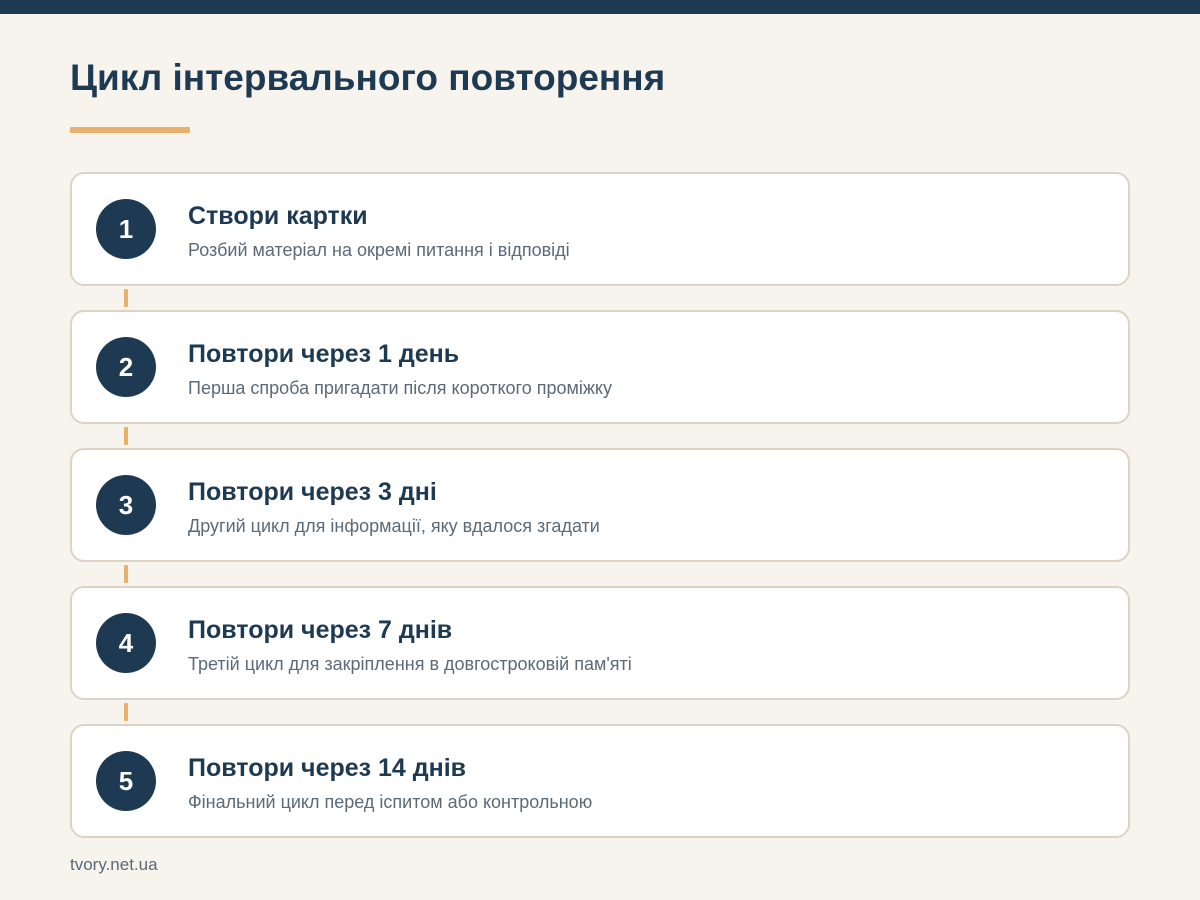  Describe the element at coordinates (126, 367) in the screenshot. I see `step-number-badge: 2` at that location.